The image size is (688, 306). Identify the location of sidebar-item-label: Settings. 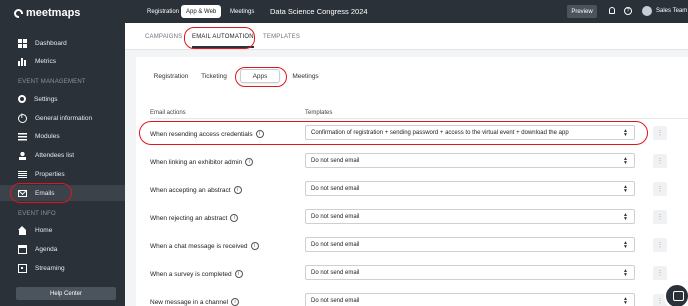
(46, 99).